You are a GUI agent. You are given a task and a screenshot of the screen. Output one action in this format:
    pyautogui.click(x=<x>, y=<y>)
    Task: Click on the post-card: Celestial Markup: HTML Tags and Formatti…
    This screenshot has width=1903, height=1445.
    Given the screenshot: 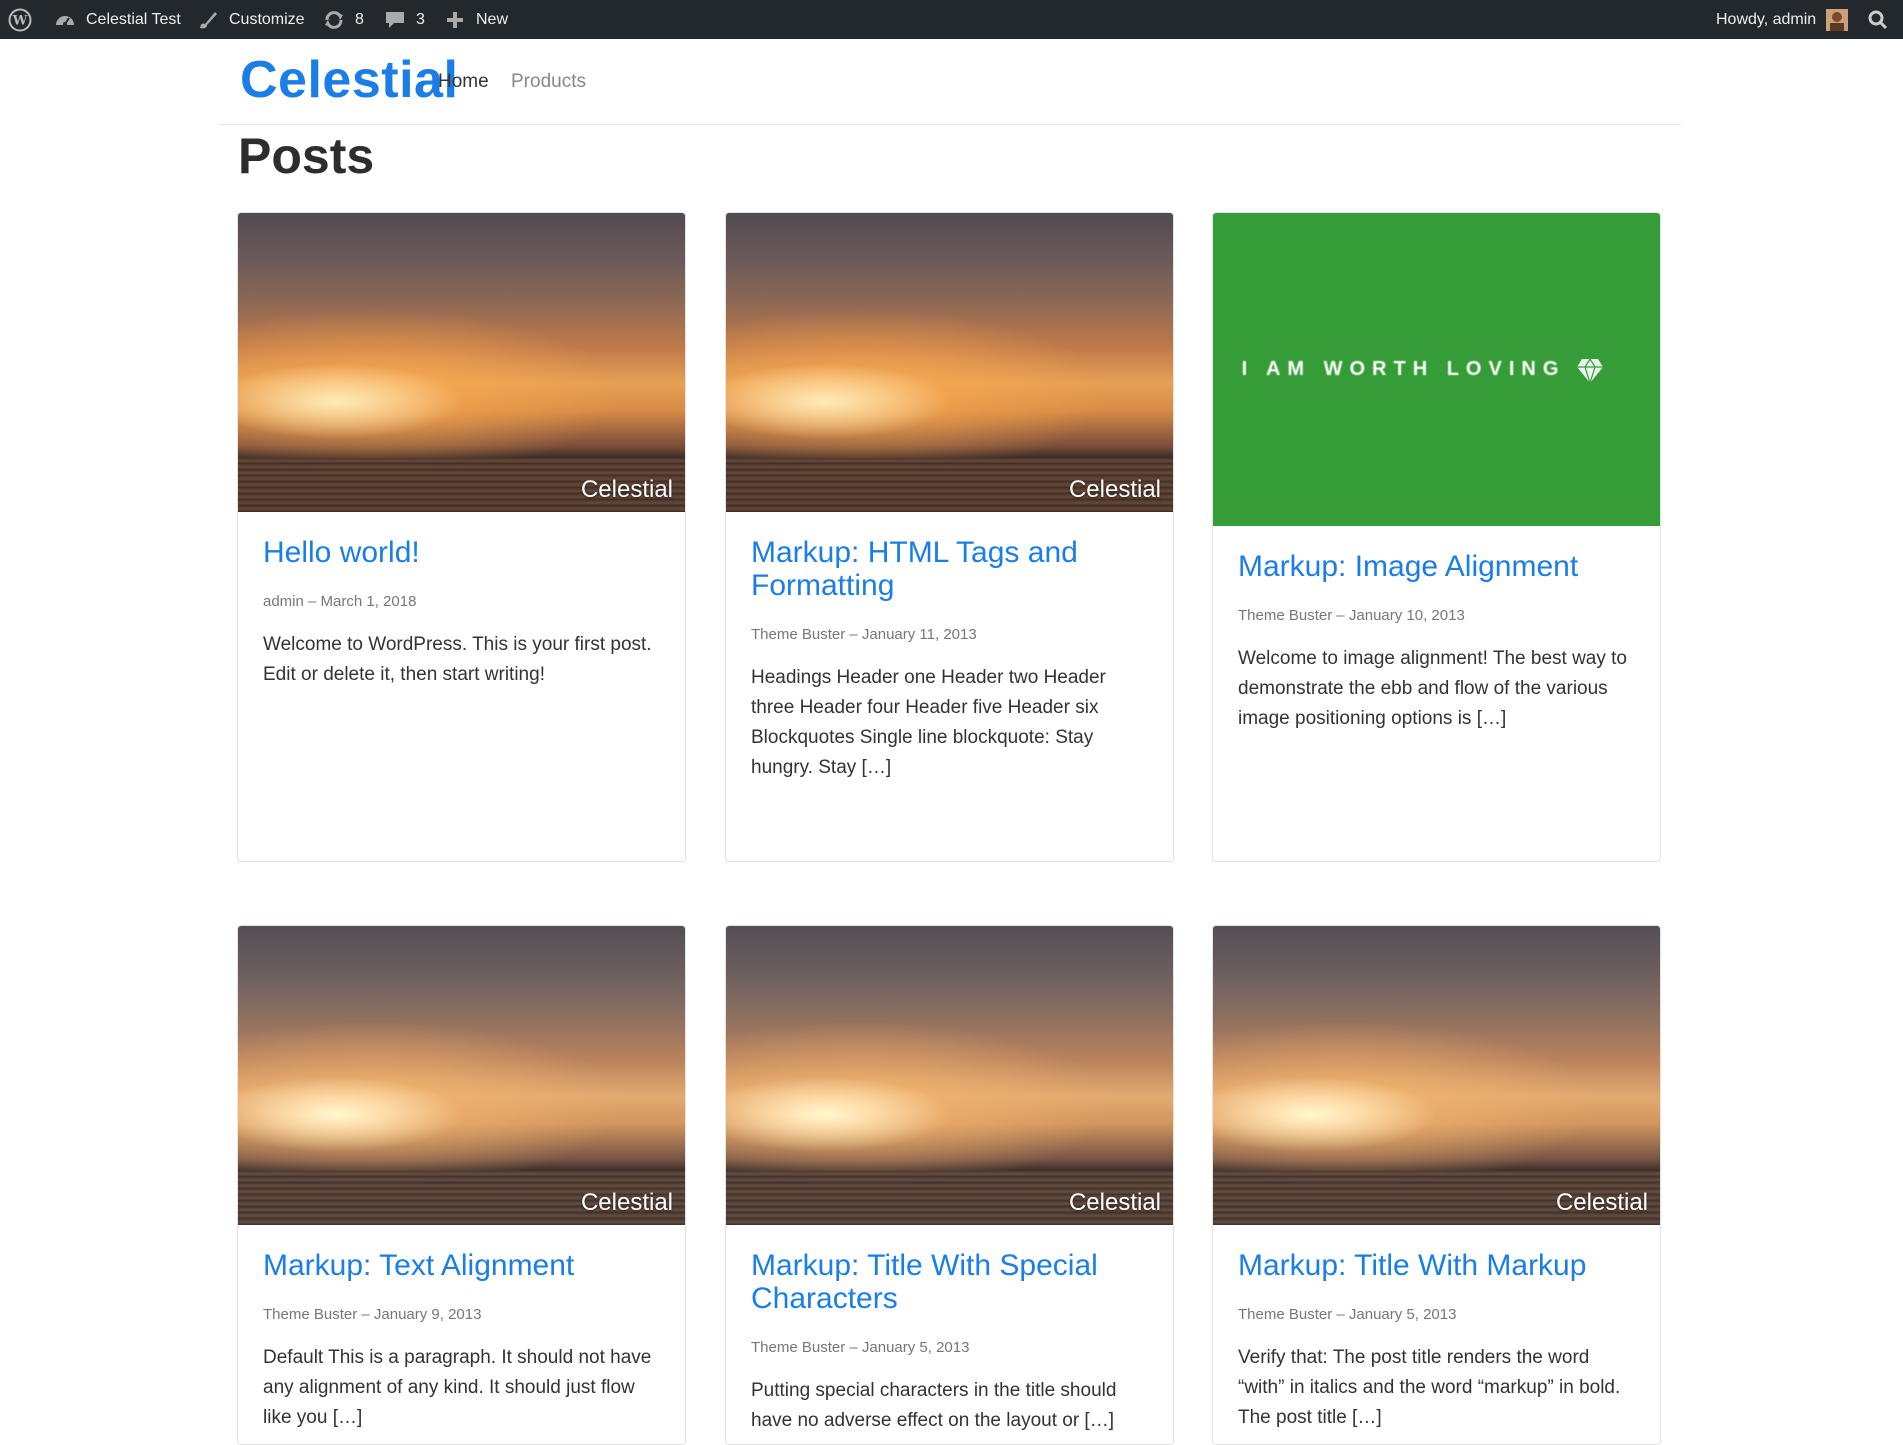 What is the action you would take?
    pyautogui.click(x=949, y=537)
    